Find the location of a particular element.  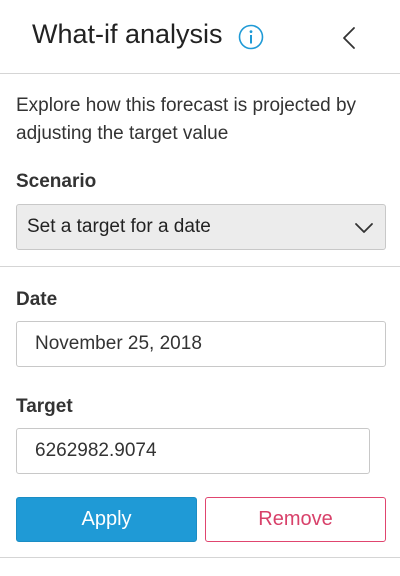

scenario-select: Set a target for a date is located at coordinates (201, 227).